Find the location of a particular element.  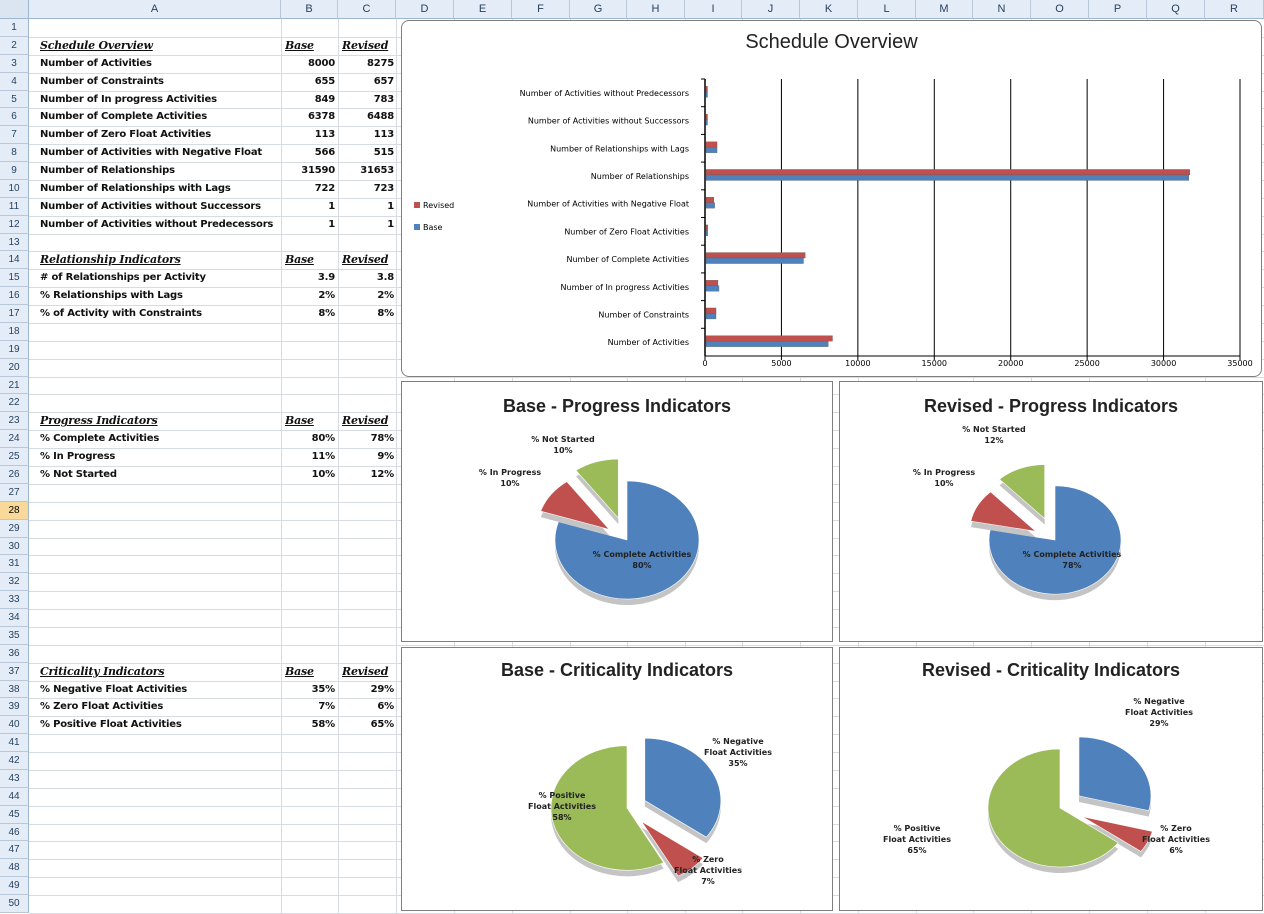

row-header: 34 is located at coordinates (14, 618).